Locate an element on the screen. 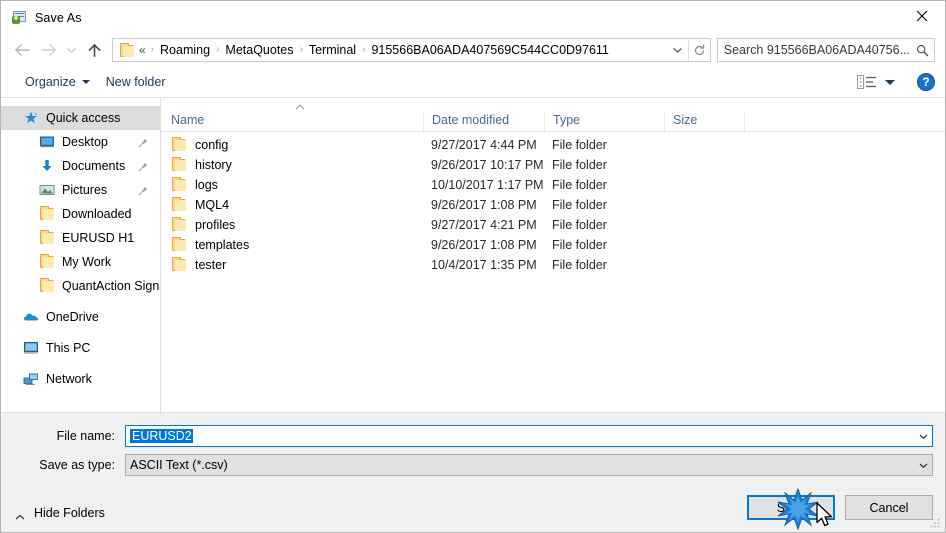 The width and height of the screenshot is (946, 533). column-header-name: Name is located at coordinates (292, 121).